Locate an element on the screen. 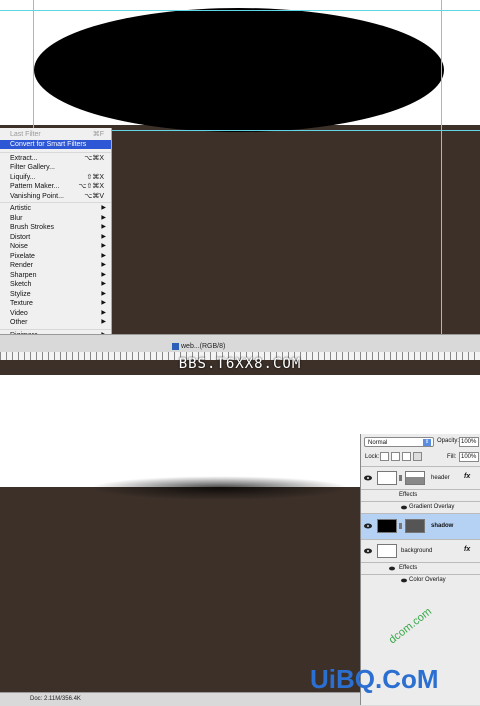  menu-item-label: Blur is located at coordinates (16, 218).